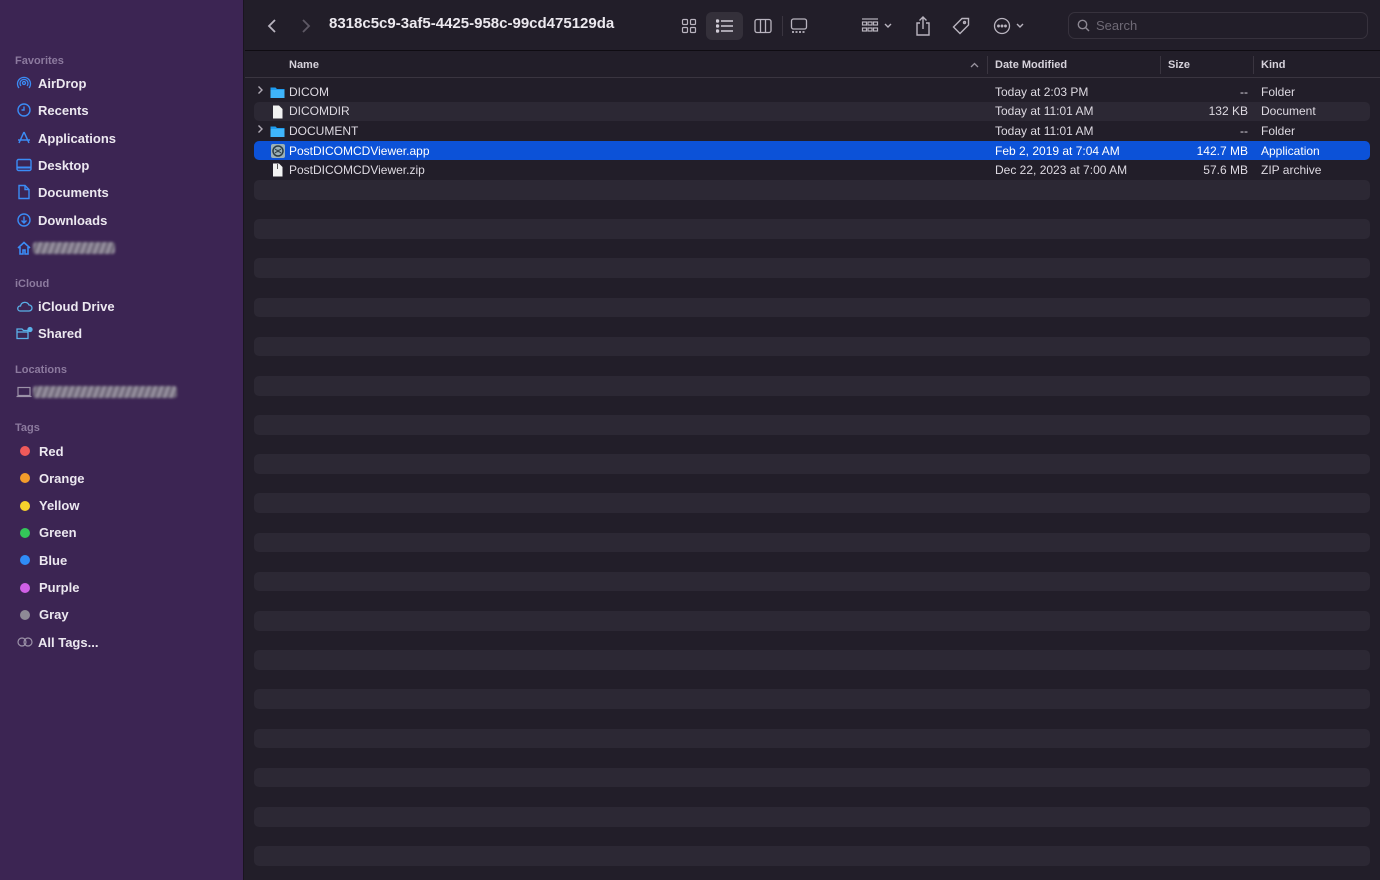 This screenshot has width=1380, height=880. I want to click on sort-ascending-icon, so click(974, 65).